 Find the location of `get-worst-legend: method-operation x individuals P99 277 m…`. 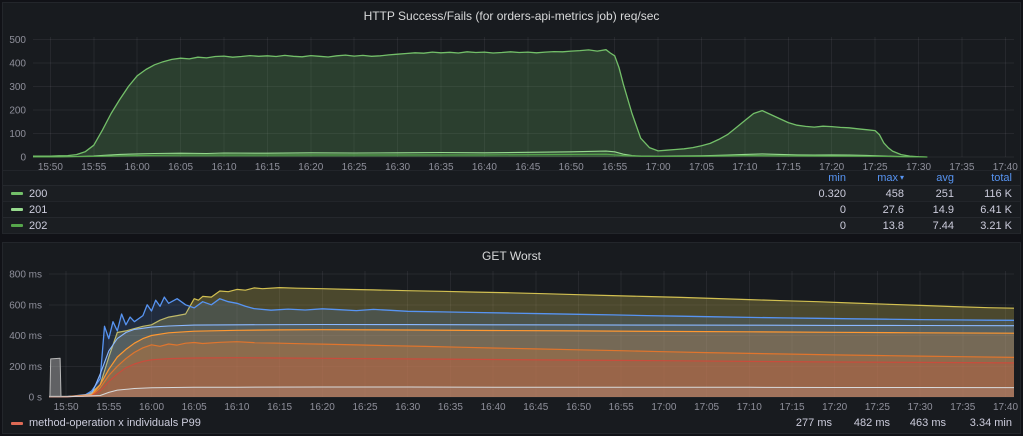

get-worst-legend: method-operation x individuals P99 277 m… is located at coordinates (511, 423).